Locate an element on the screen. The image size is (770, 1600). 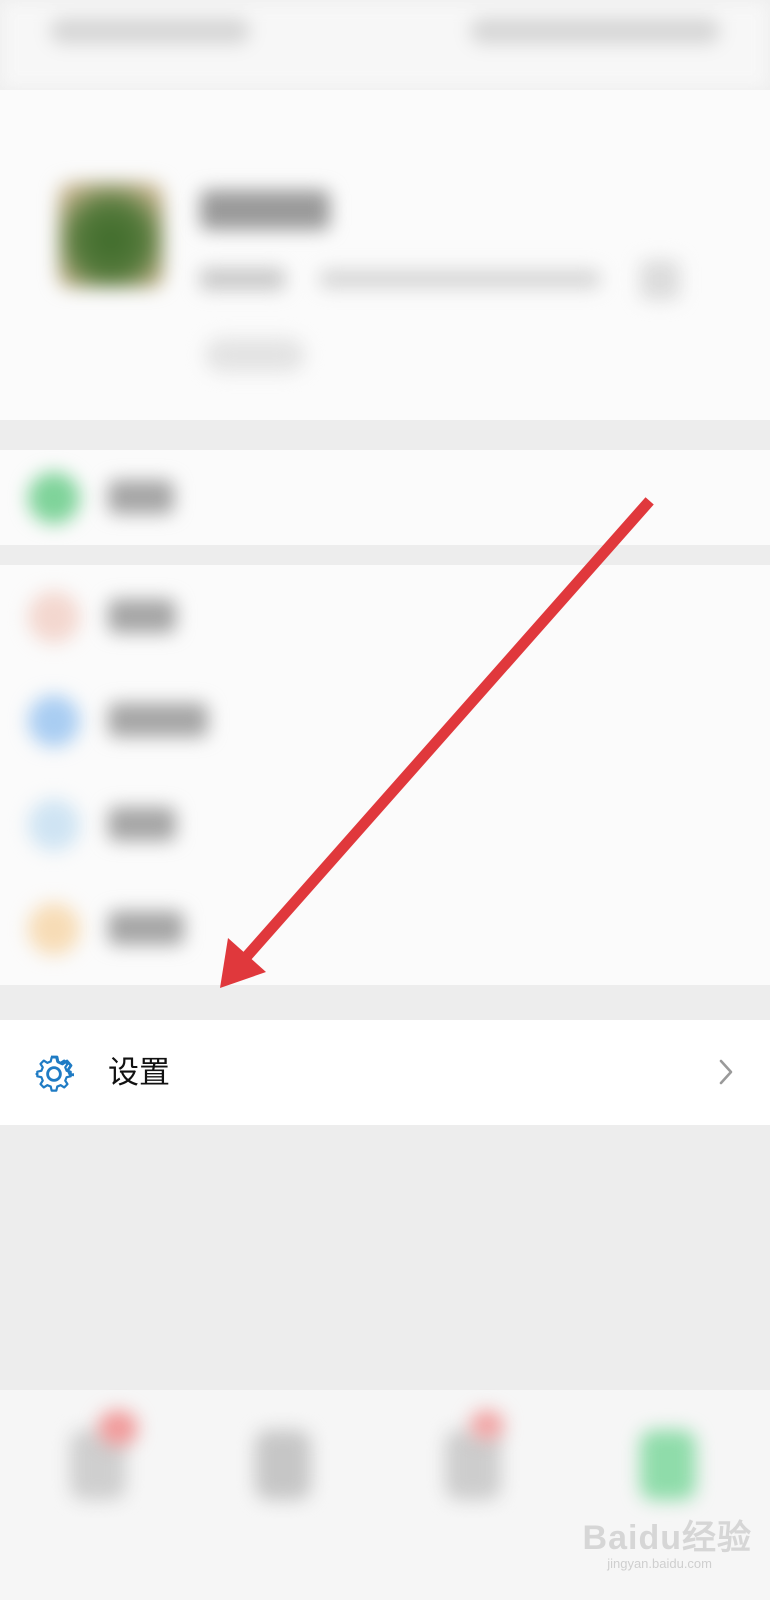
pay-icon is located at coordinates (54, 498).